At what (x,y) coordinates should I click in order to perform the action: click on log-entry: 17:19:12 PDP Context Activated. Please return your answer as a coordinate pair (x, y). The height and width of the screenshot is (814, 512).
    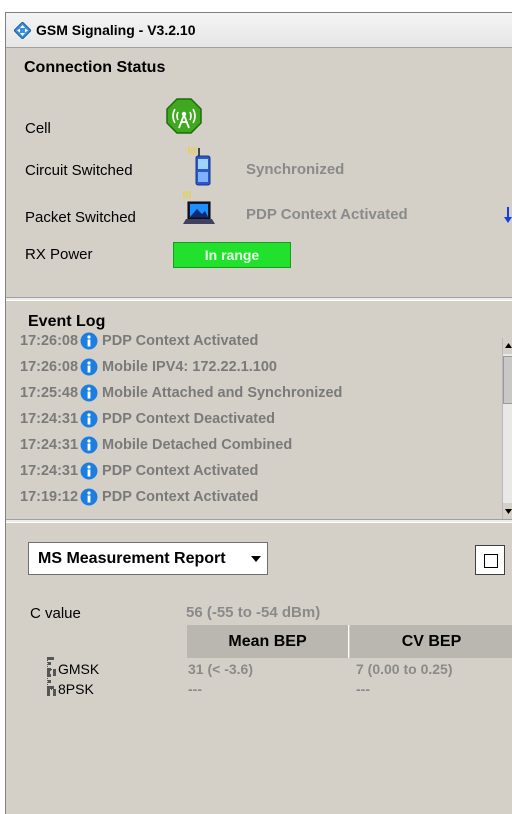
    Looking at the image, I should click on (181, 497).